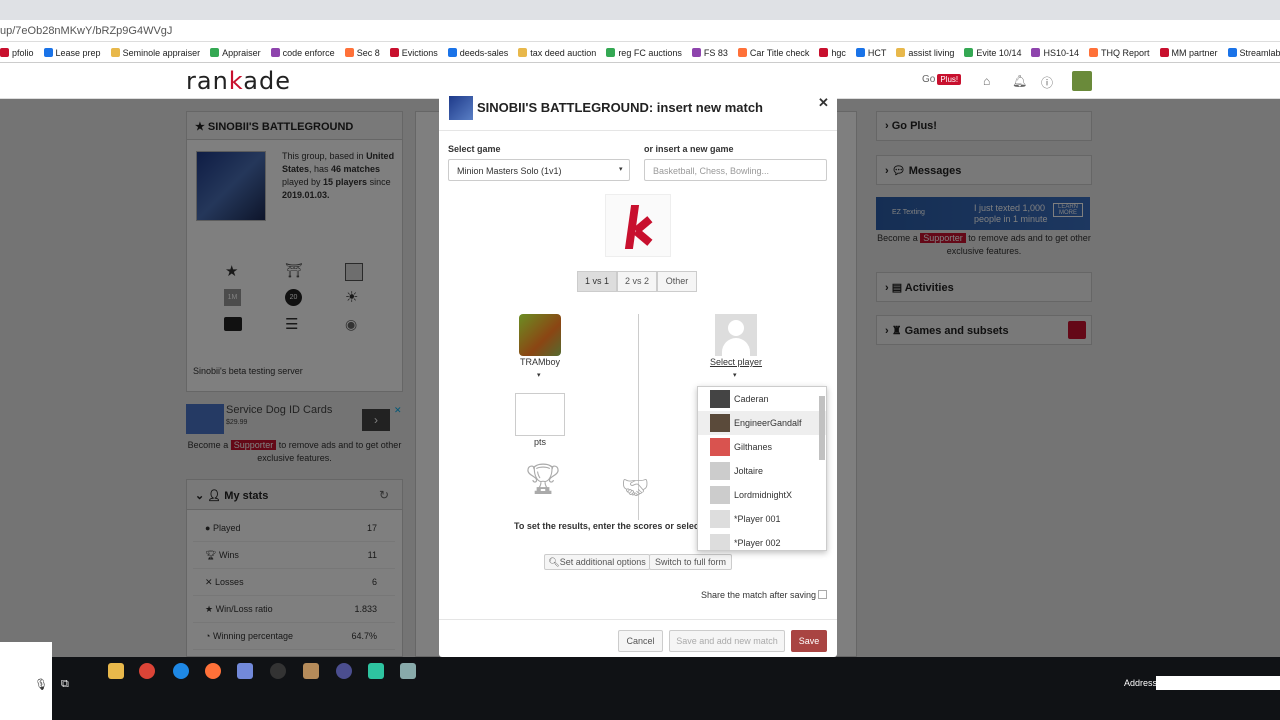 The width and height of the screenshot is (1280, 720). What do you see at coordinates (727, 641) in the screenshot?
I see `save-and-new-button: Save and add new match` at bounding box center [727, 641].